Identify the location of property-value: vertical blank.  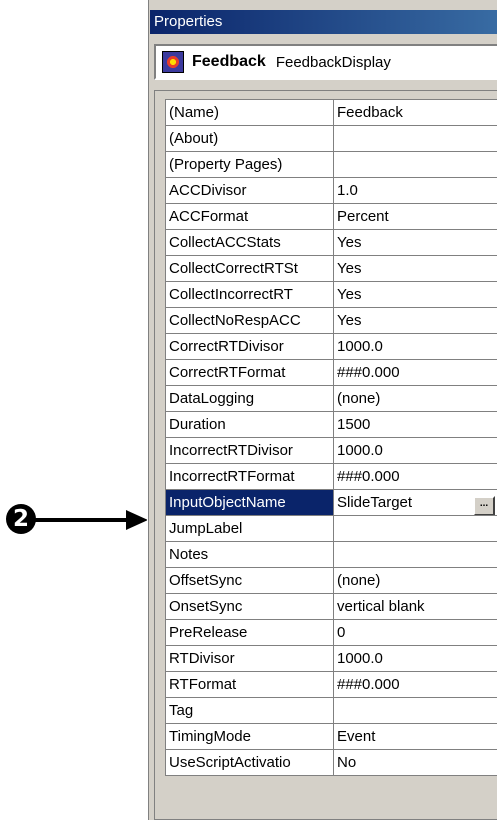
(381, 606).